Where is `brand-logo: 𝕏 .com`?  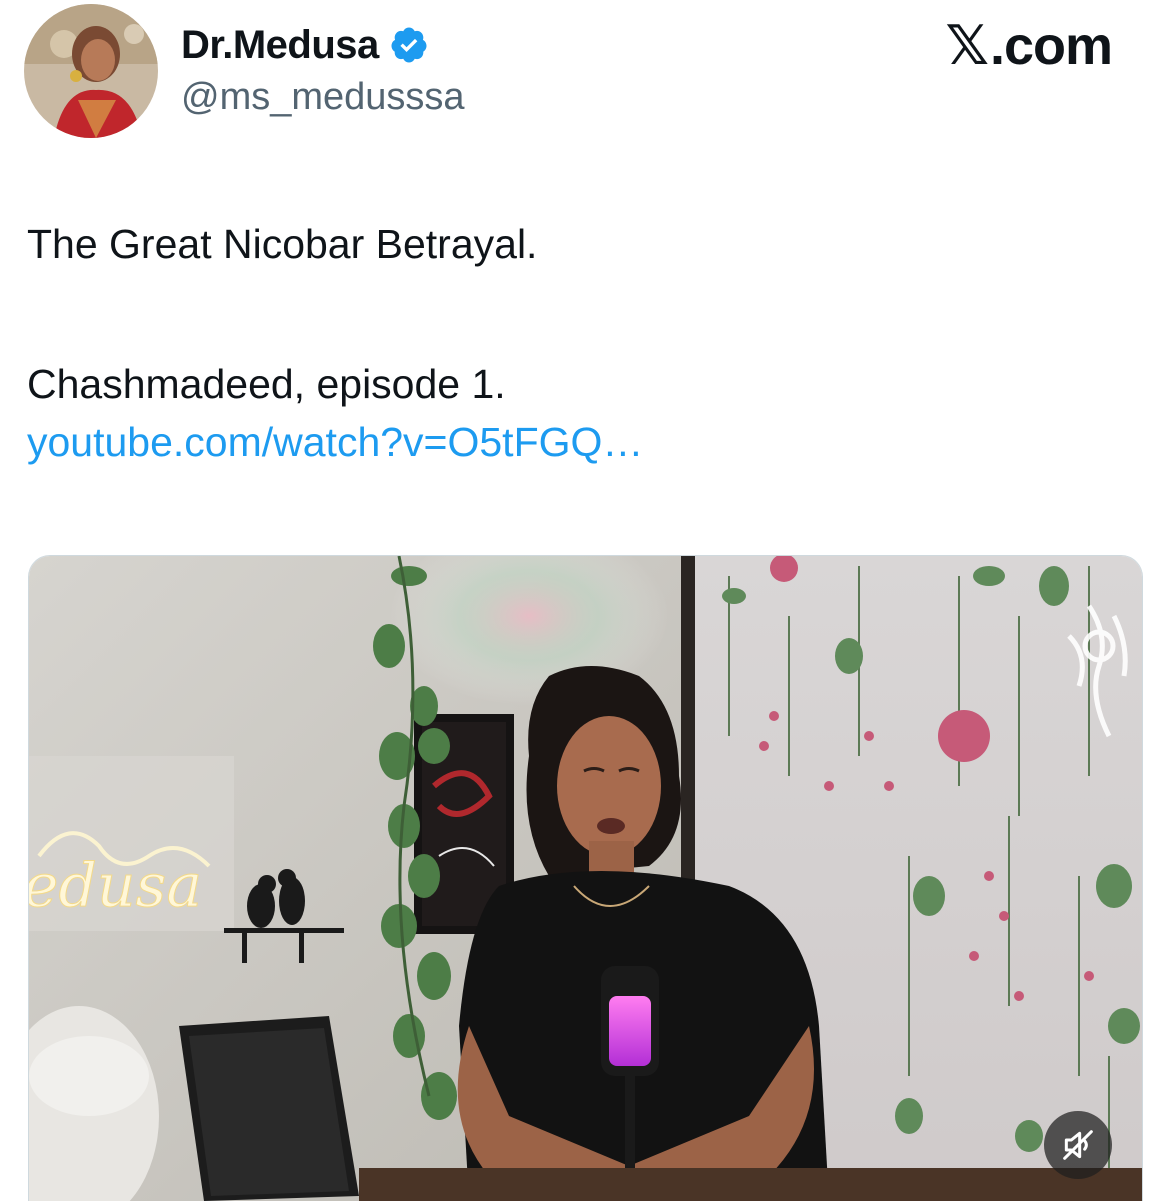
brand-logo: 𝕏 .com is located at coordinates (1029, 45).